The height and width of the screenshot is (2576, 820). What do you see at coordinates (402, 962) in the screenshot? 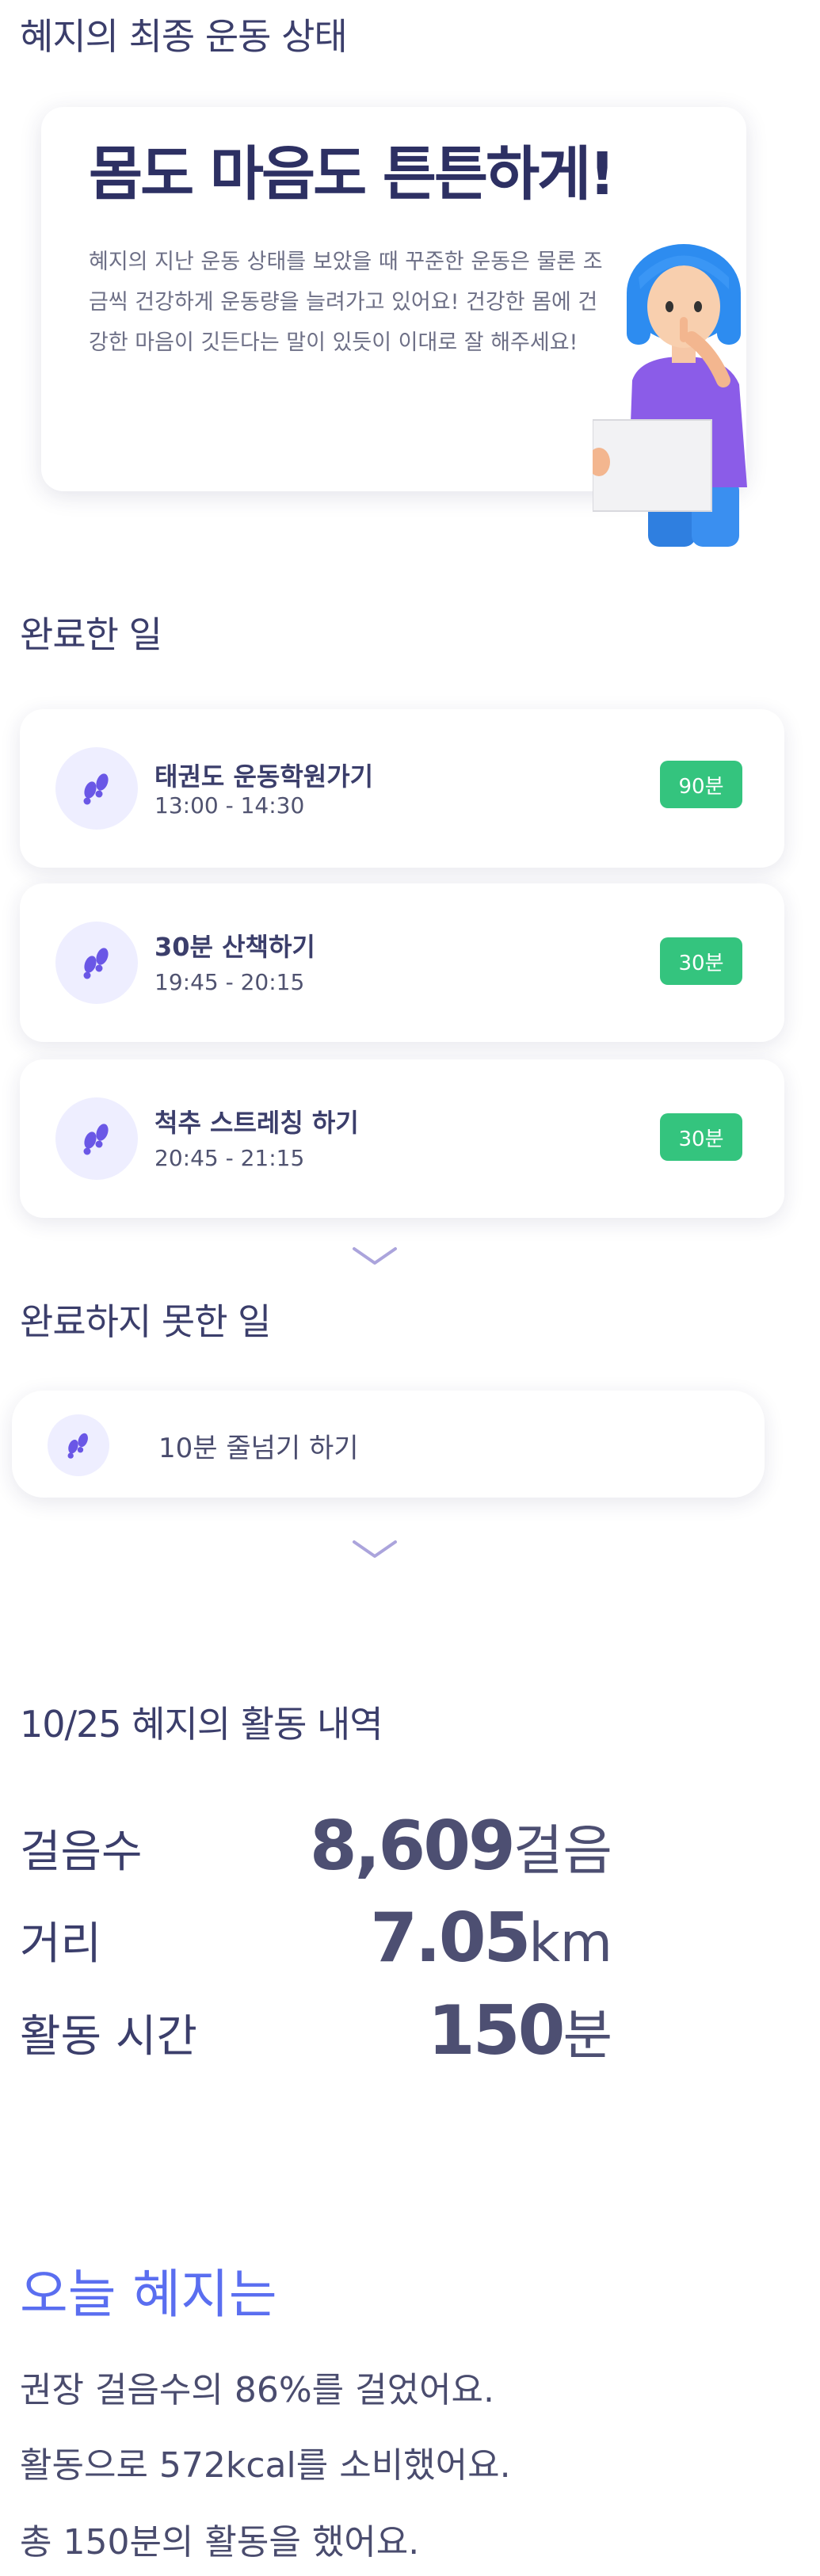
I see `completed-task-card: 30분 산책하기 19:45 - 20:15 30분` at bounding box center [402, 962].